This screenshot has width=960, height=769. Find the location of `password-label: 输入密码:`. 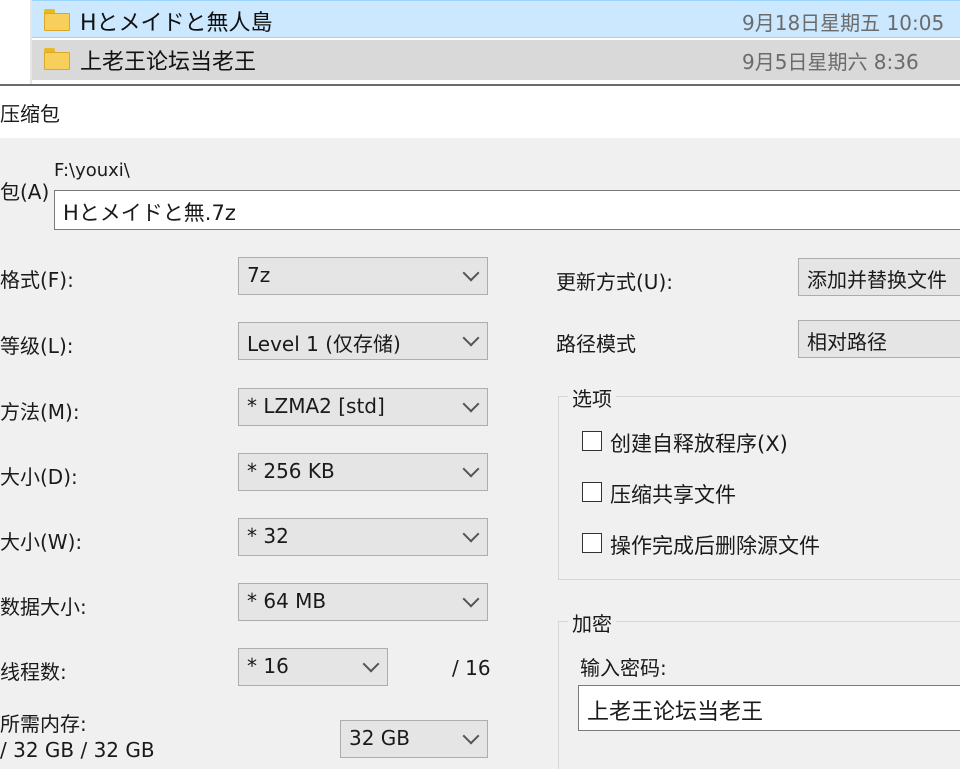

password-label: 输入密码: is located at coordinates (623, 668).